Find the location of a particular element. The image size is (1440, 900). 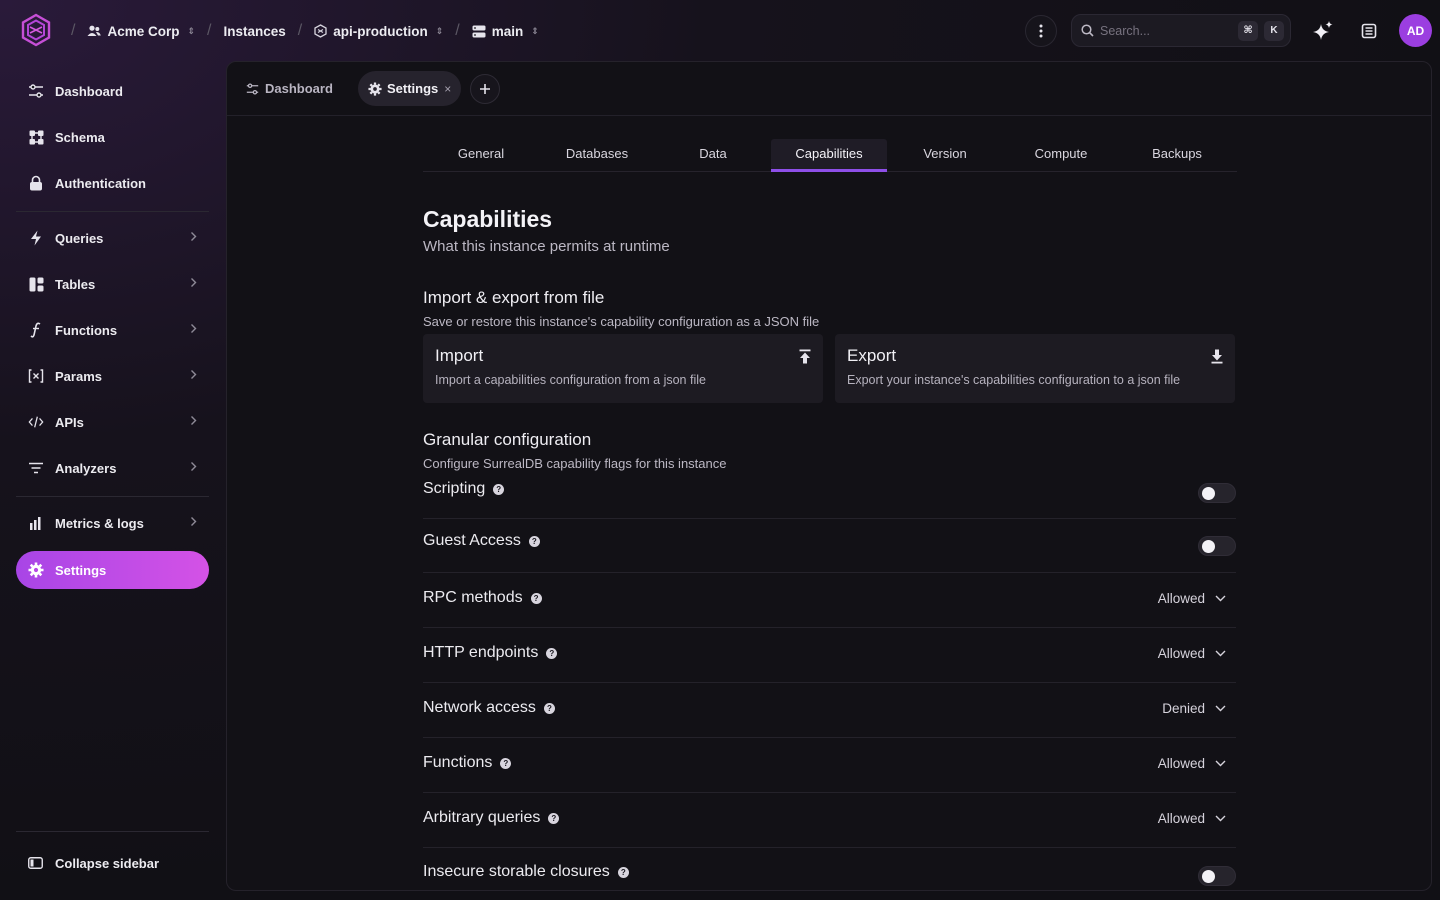

download-icon is located at coordinates (1217, 356).